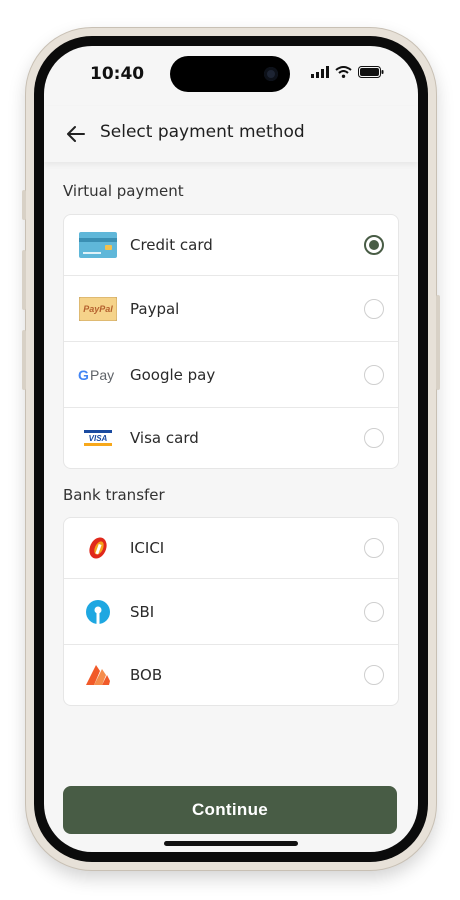 This screenshot has height=900, width=460. Describe the element at coordinates (146, 675) in the screenshot. I see `bank-option-label: BOB` at that location.